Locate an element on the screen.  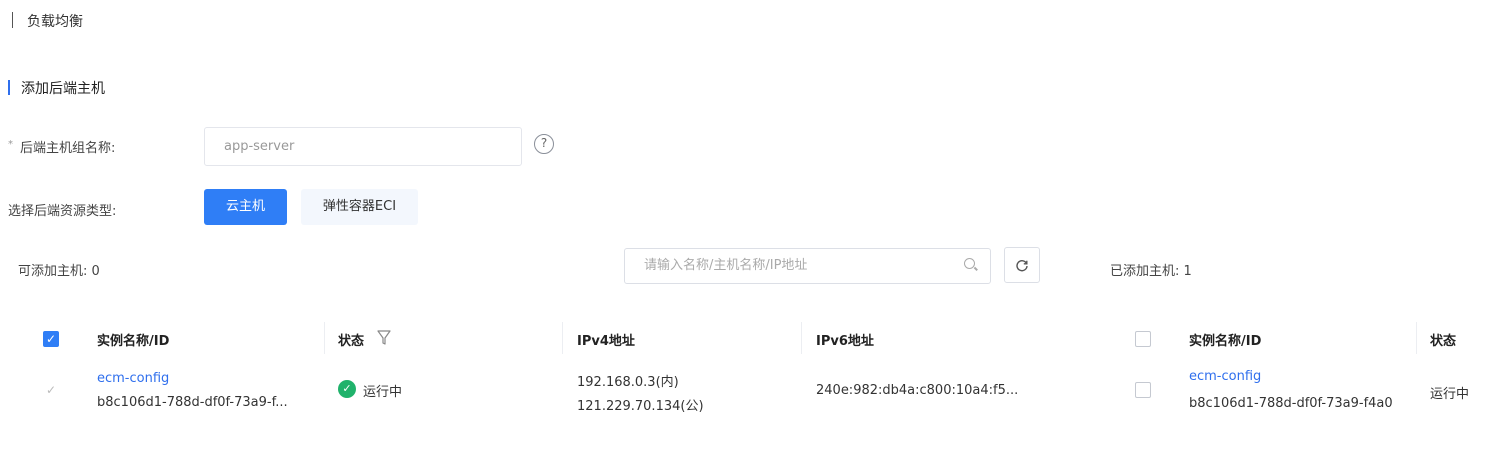
section-accent-bar is located at coordinates (9, 87).